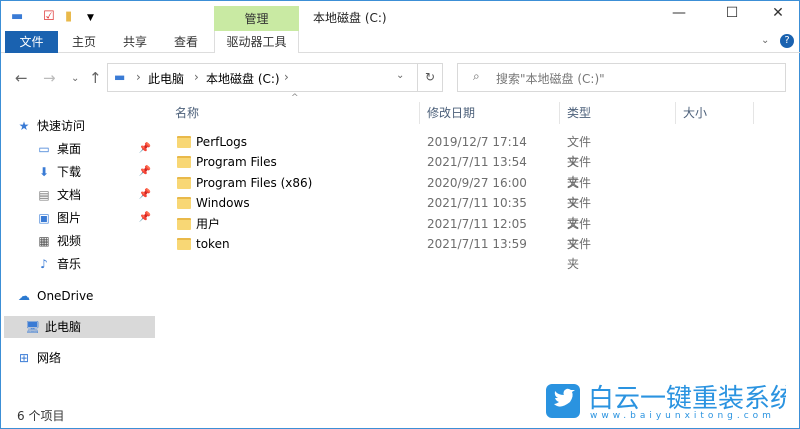 This screenshot has height=429, width=800. I want to click on picture-icon: ▣, so click(44, 218).